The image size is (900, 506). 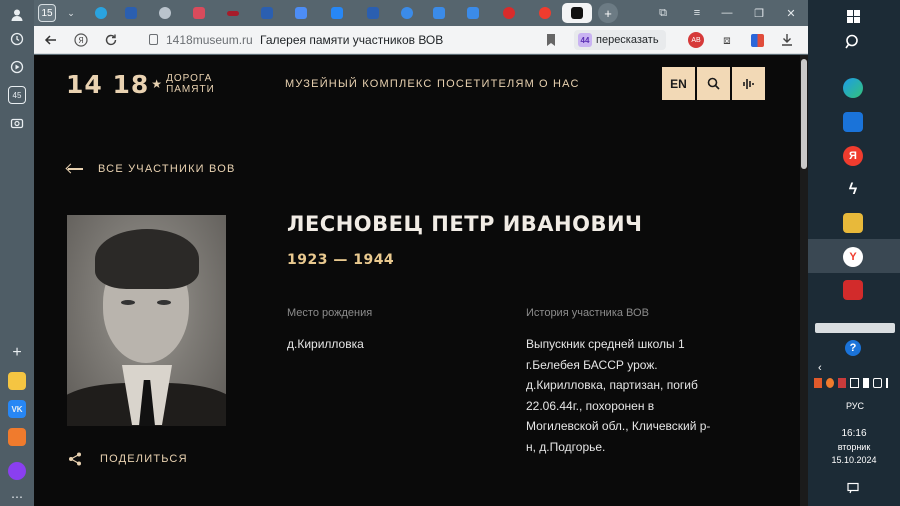 What do you see at coordinates (854, 460) in the screenshot?
I see `clock-date: 15.10.2024` at bounding box center [854, 460].